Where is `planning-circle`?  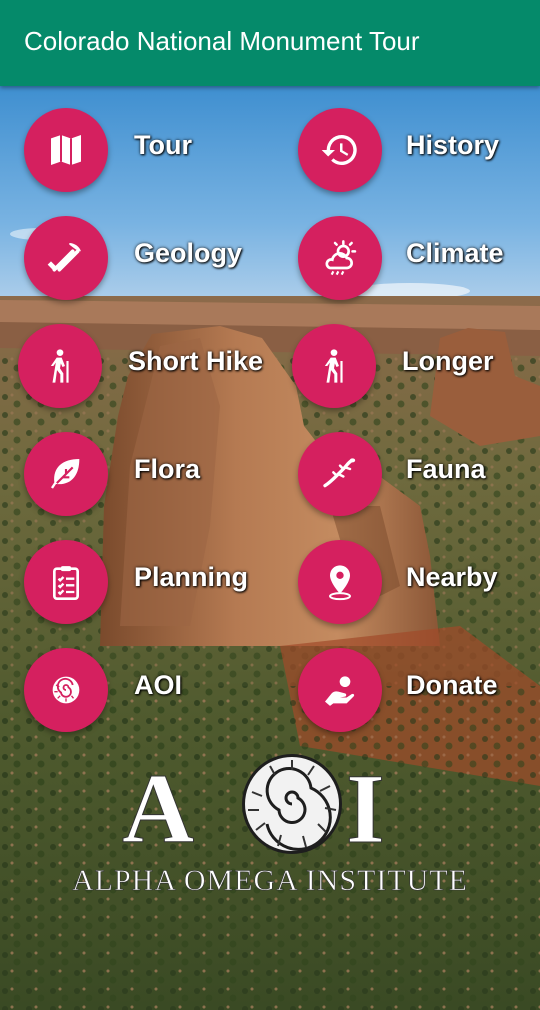
planning-circle is located at coordinates (66, 582).